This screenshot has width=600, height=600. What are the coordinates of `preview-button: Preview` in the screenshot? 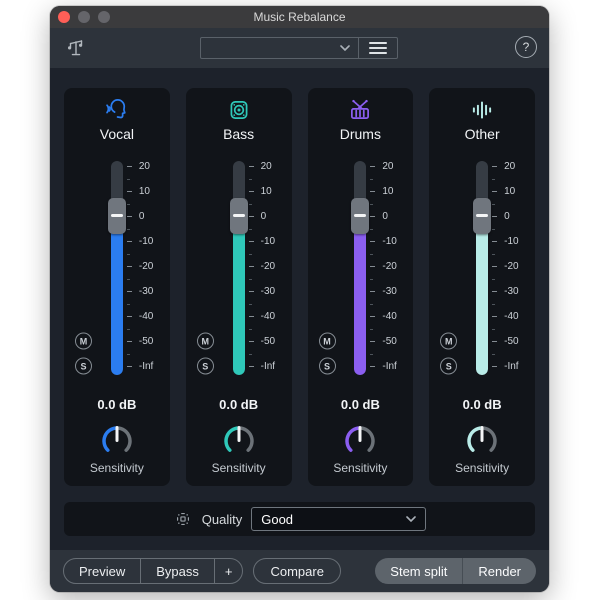 It's located at (102, 571).